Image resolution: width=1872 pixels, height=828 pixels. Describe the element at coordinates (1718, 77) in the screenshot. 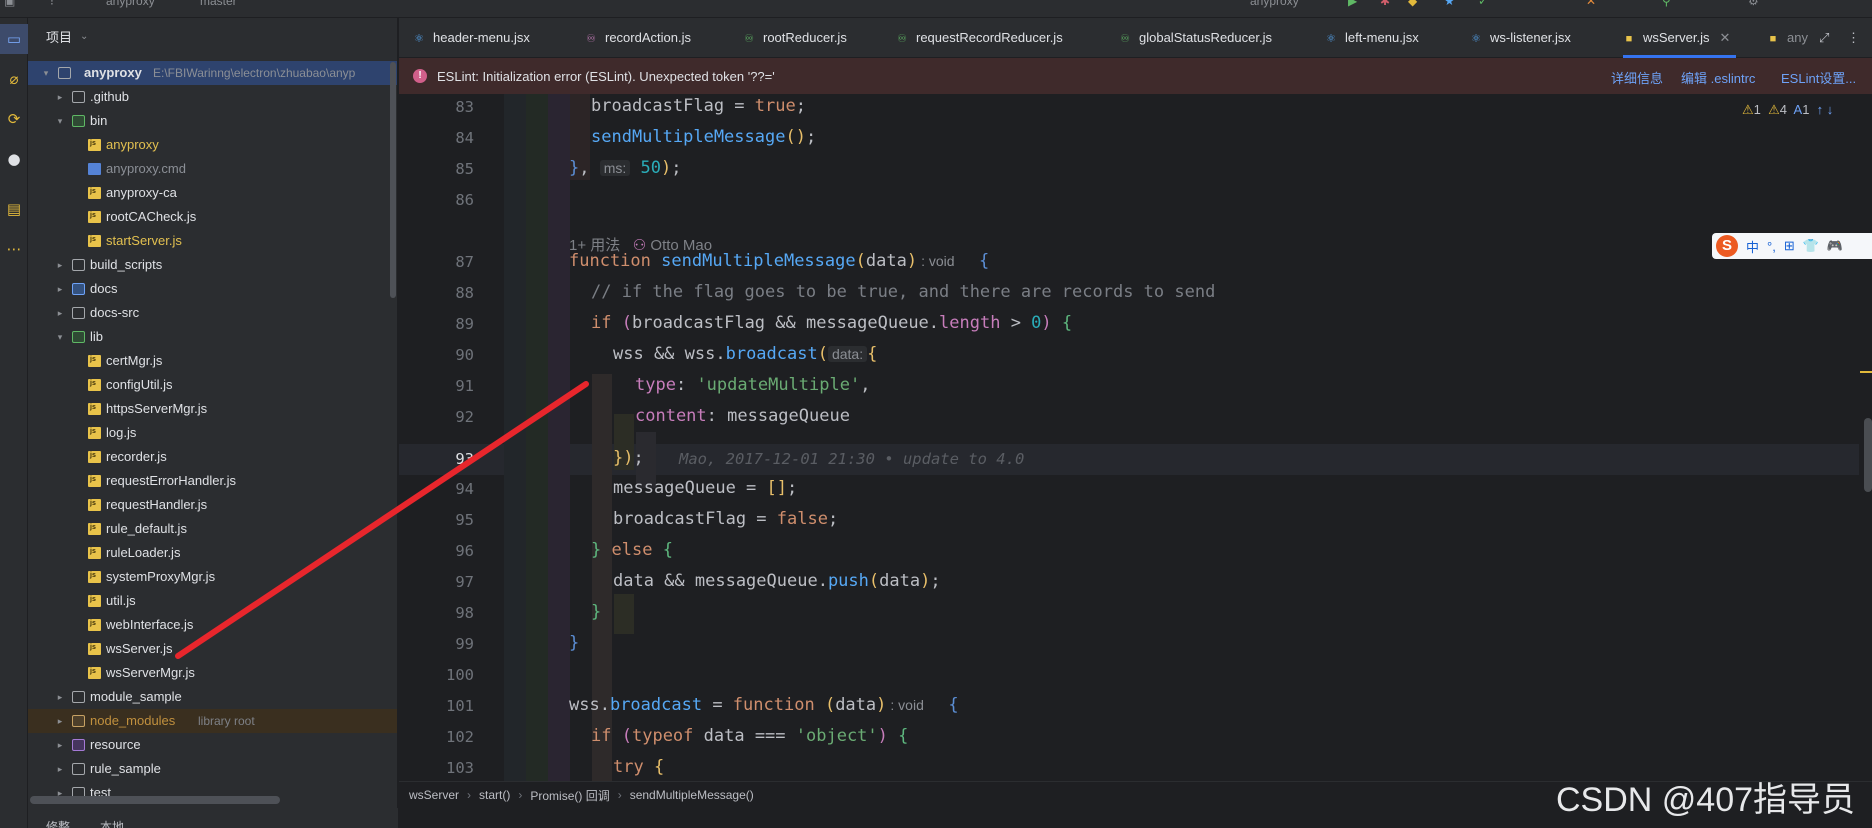

I see `edit-eslintrc-link: 编辑 .eslintrc` at that location.